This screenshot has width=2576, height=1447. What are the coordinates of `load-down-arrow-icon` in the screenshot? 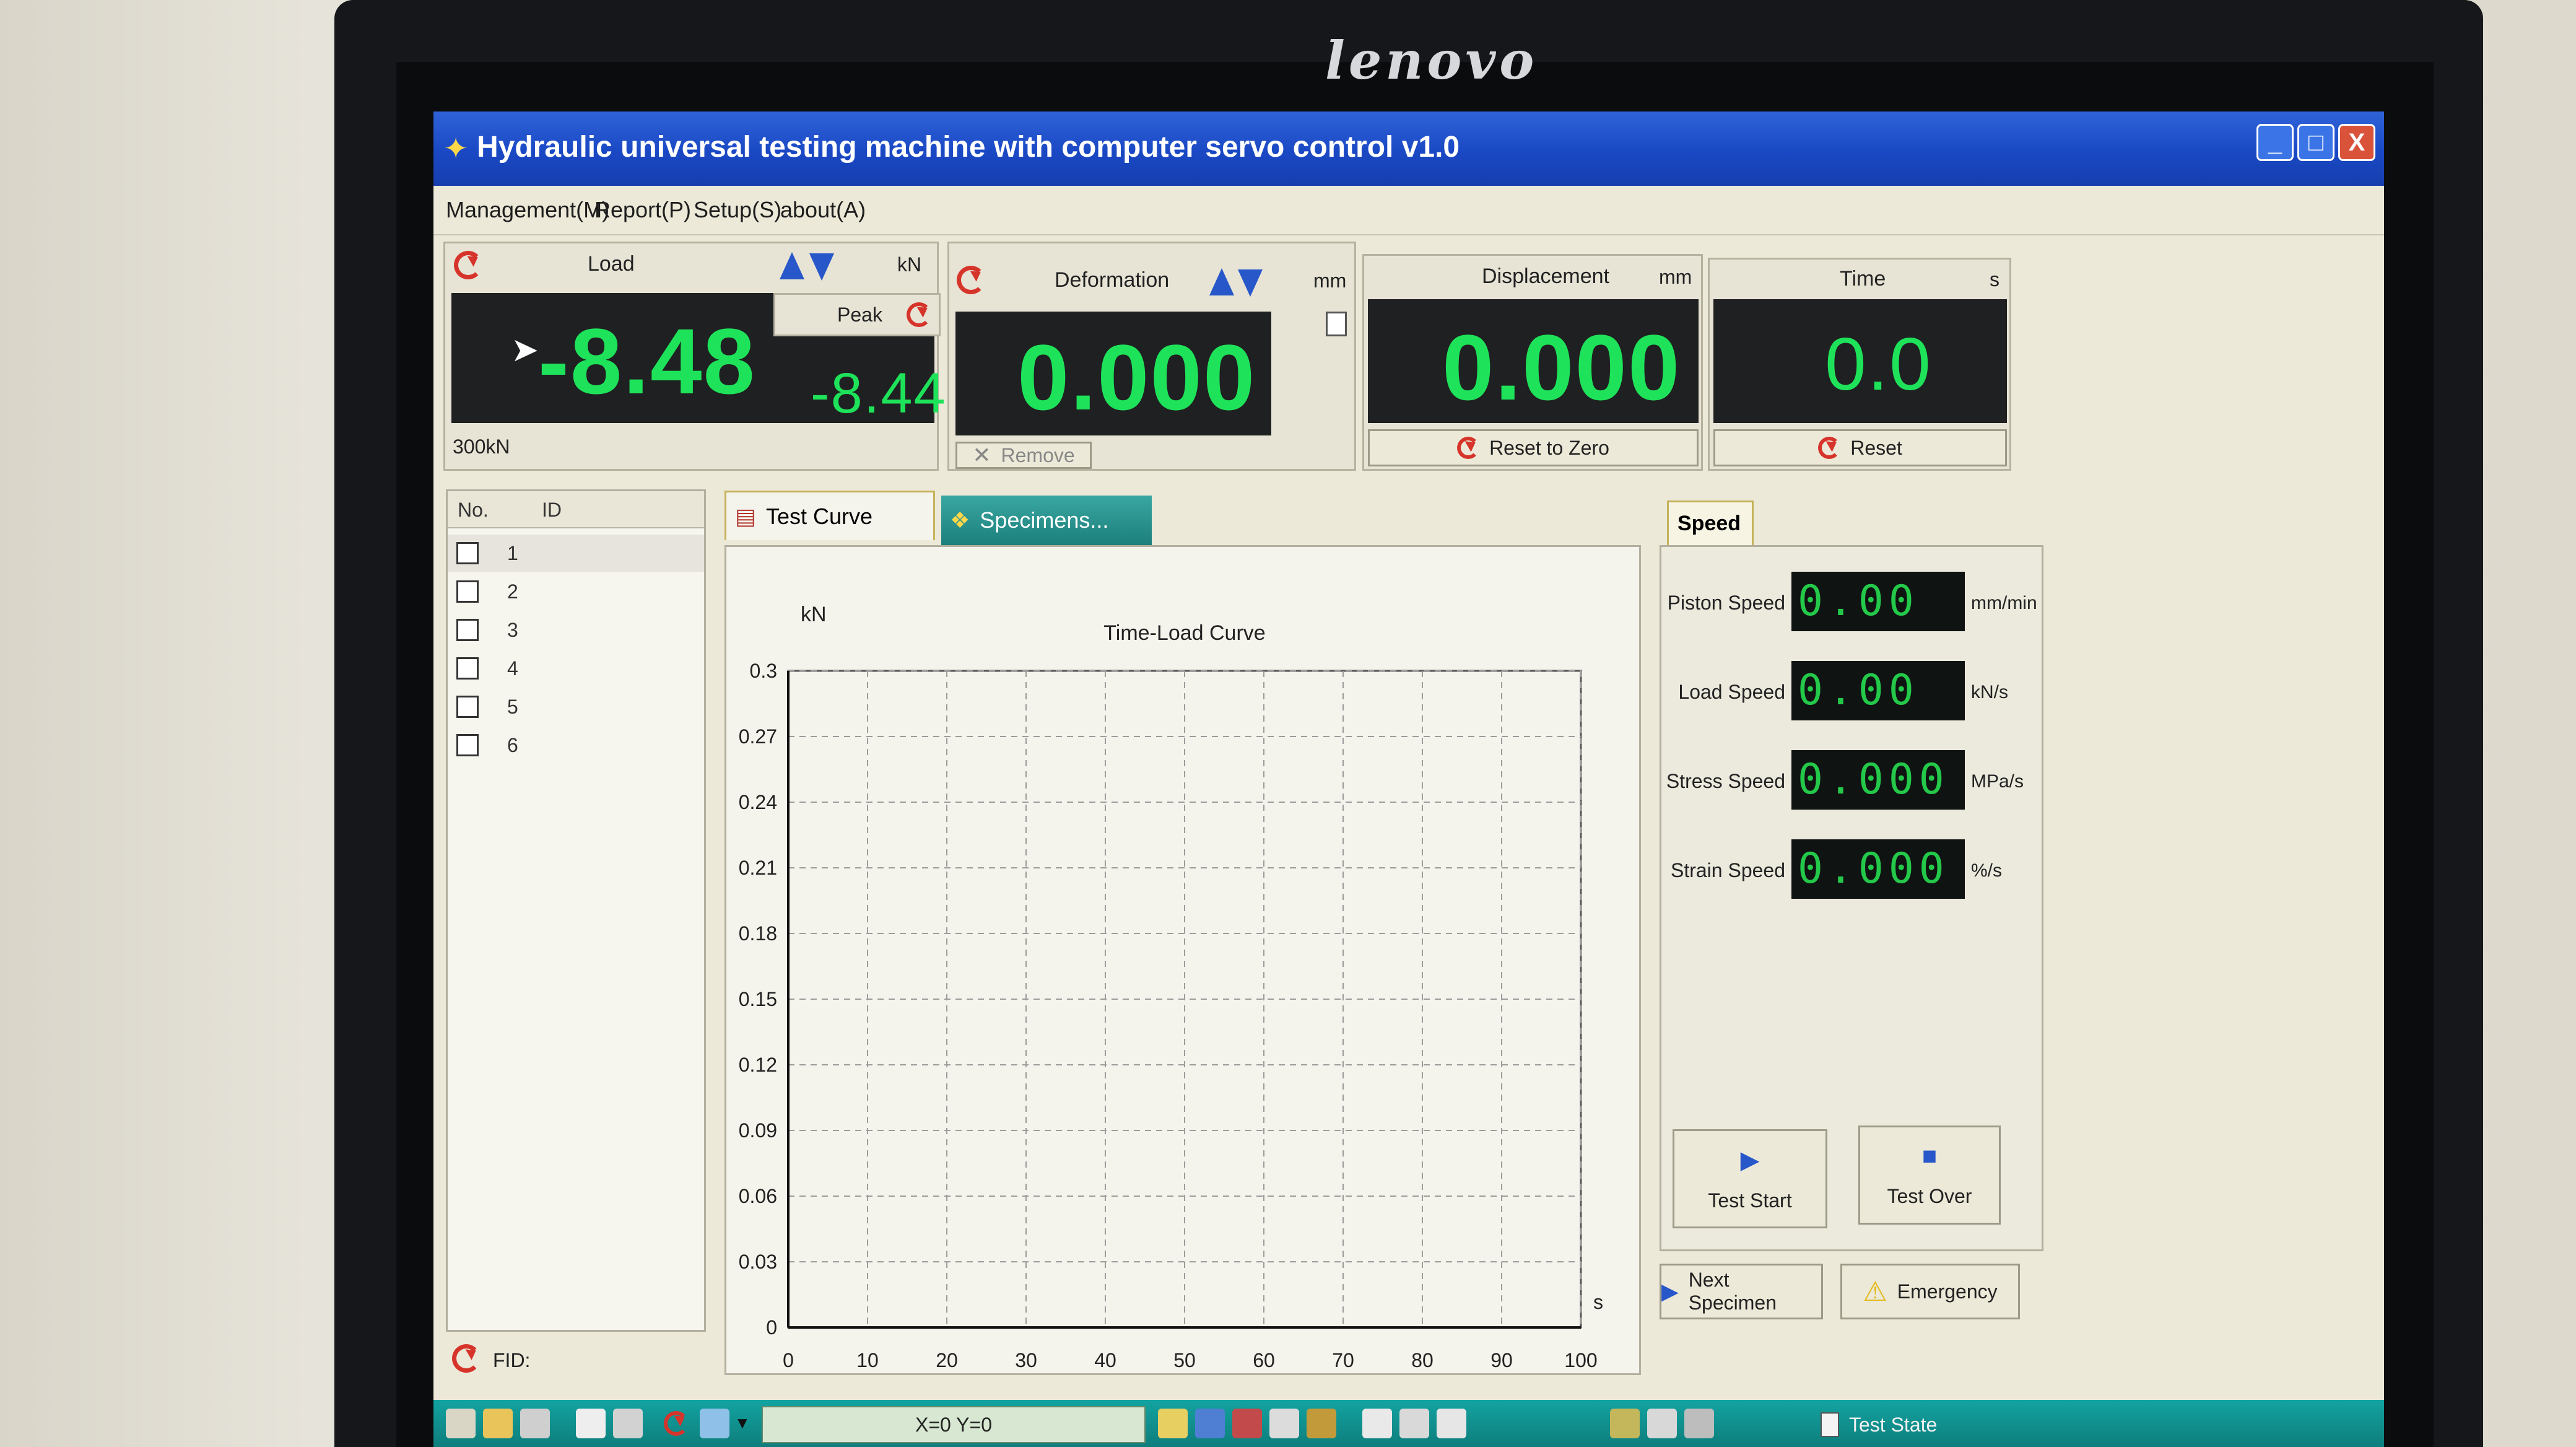 It's located at (822, 267).